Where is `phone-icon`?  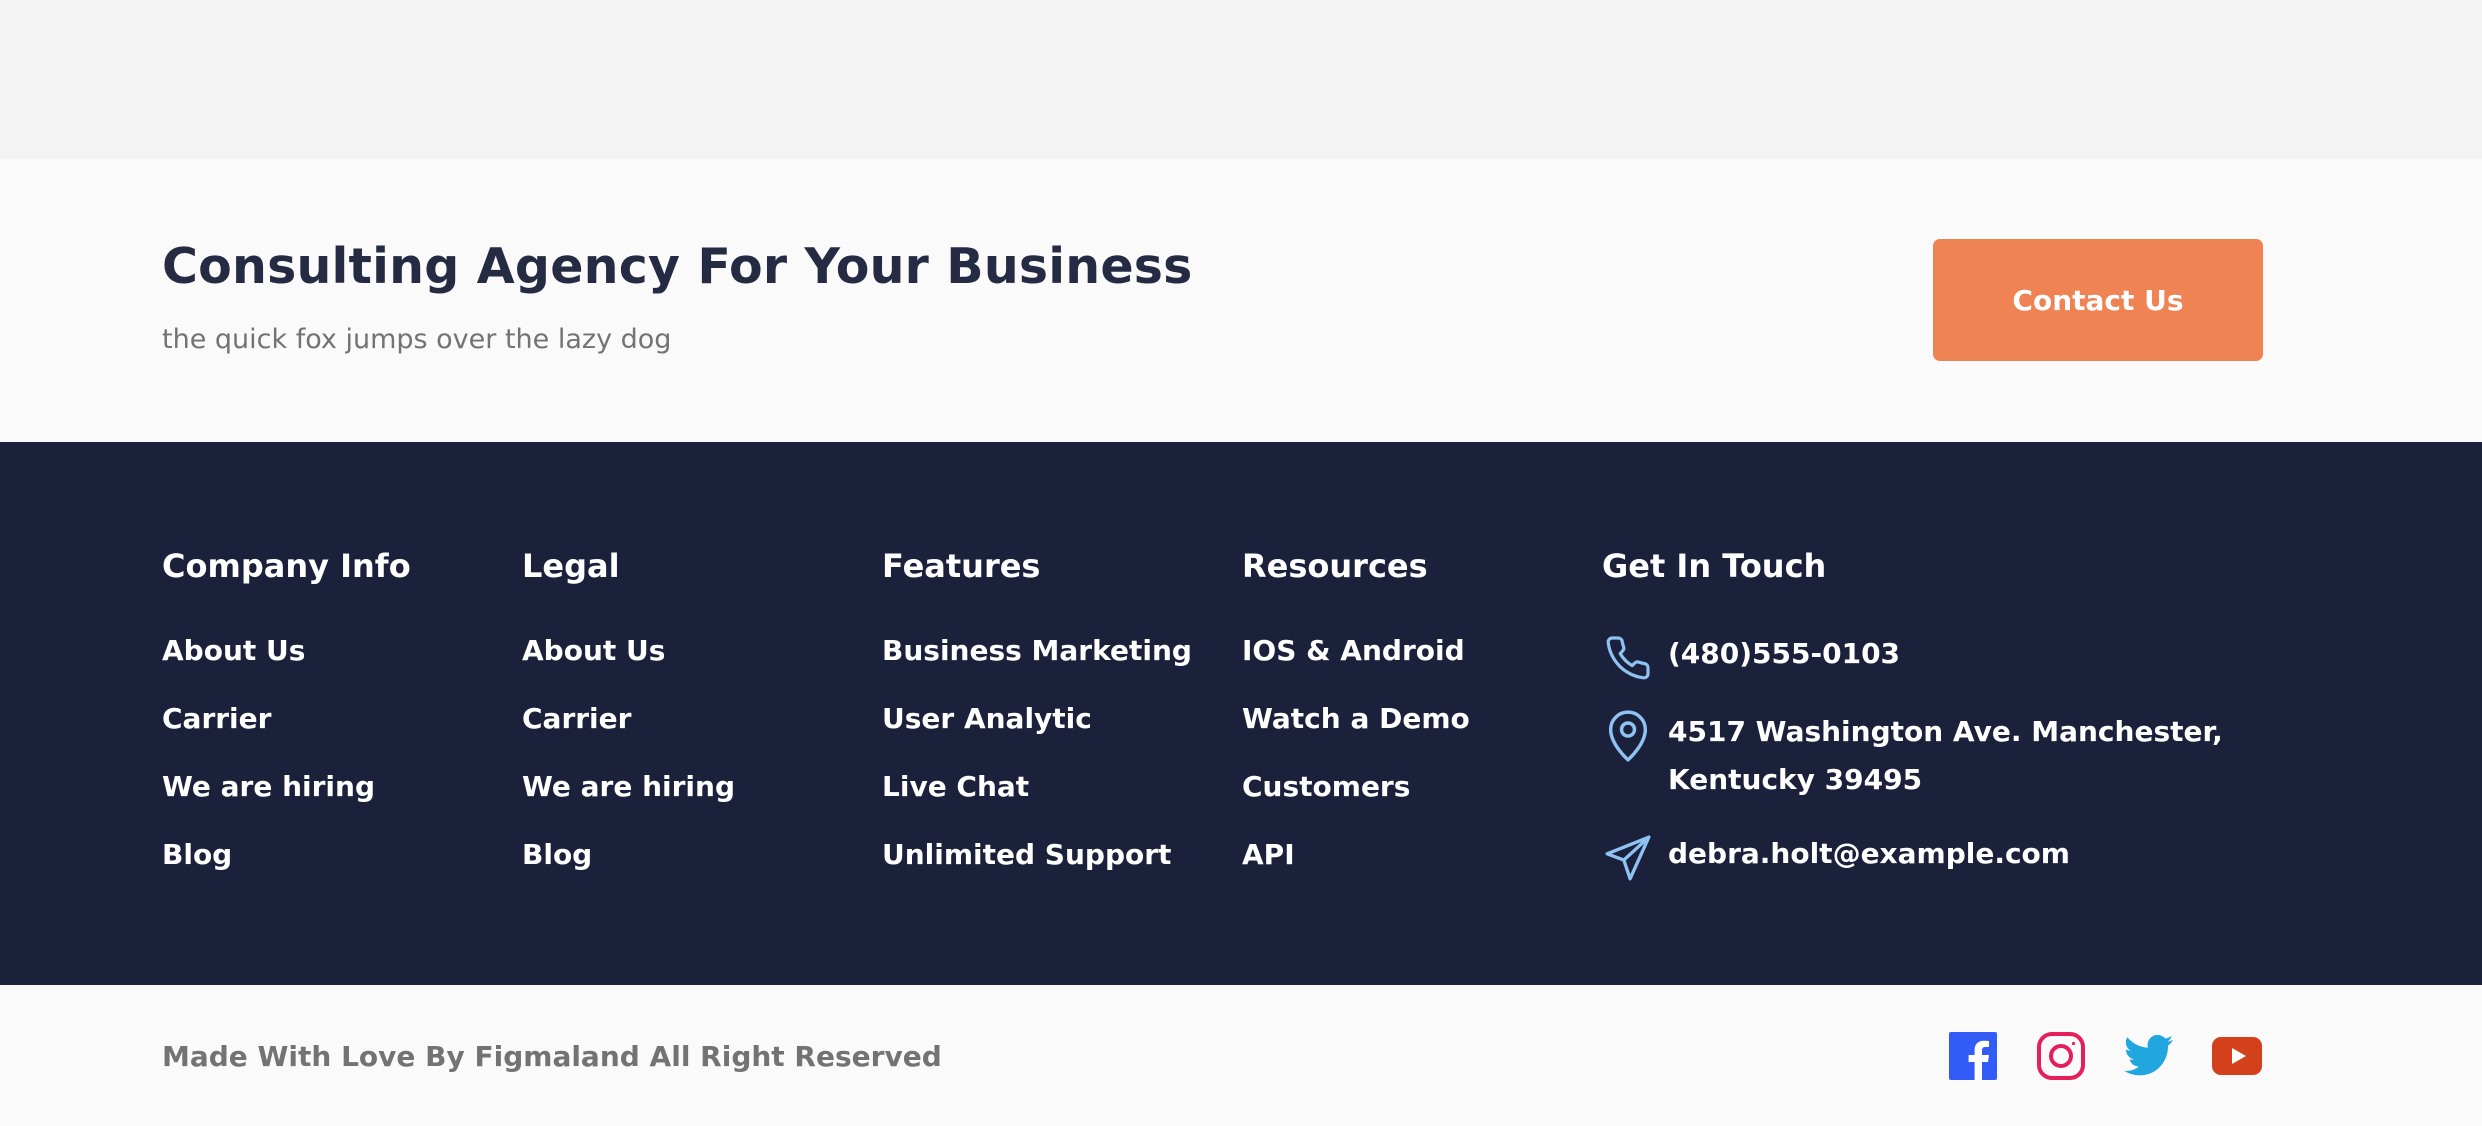
phone-icon is located at coordinates (1628, 658).